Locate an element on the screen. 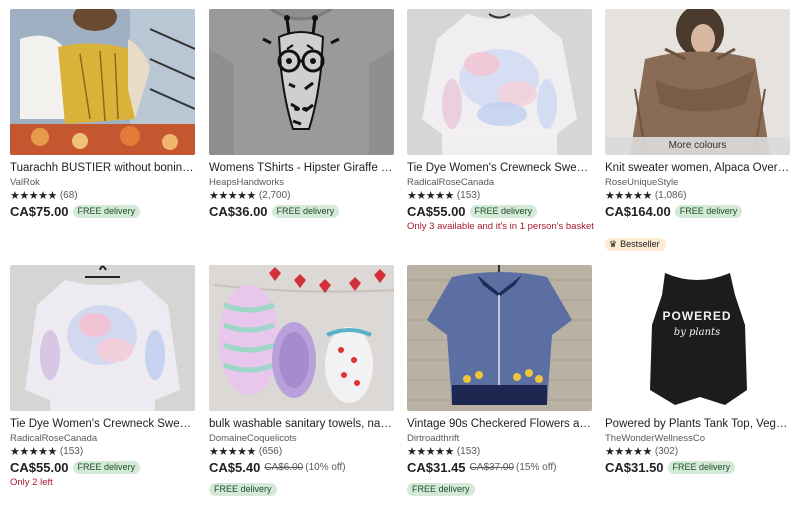  listing-image-giraffe-tshirt is located at coordinates (301, 82).